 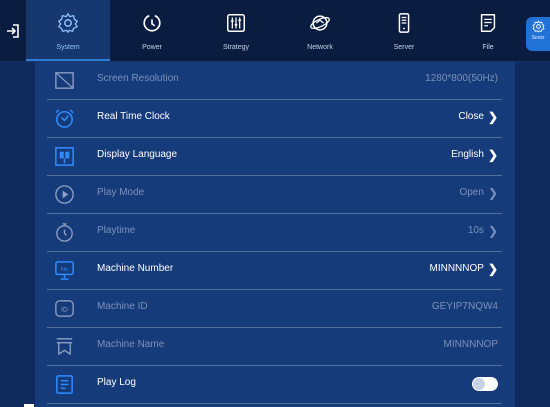 I want to click on setting-value: Close ❯, so click(x=478, y=116).